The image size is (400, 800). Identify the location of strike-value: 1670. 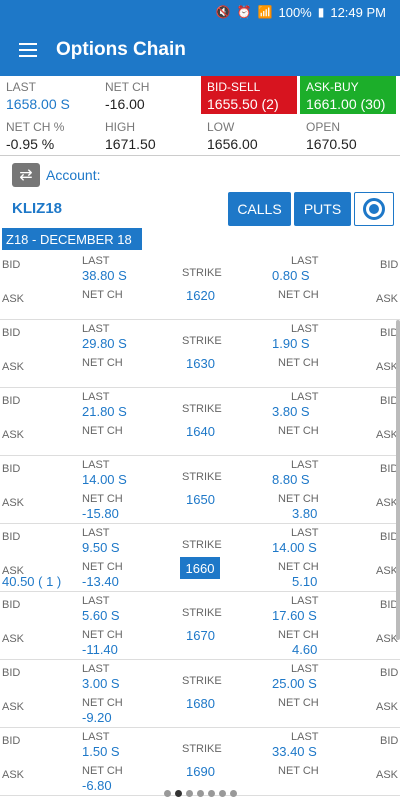
(200, 636).